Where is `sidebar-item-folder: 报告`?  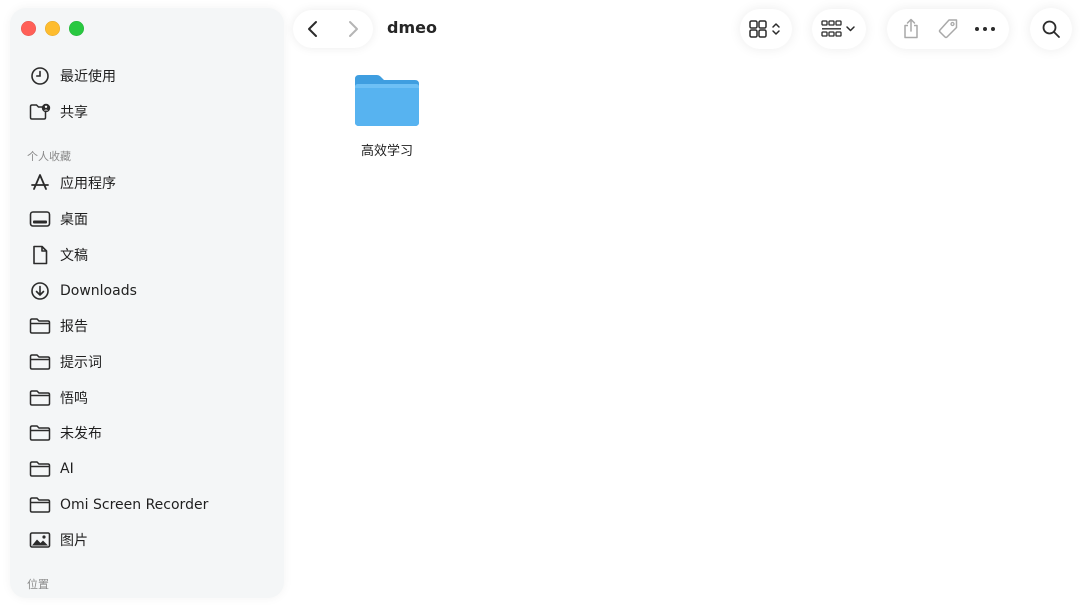
sidebar-item-folder: 报告 is located at coordinates (149, 326).